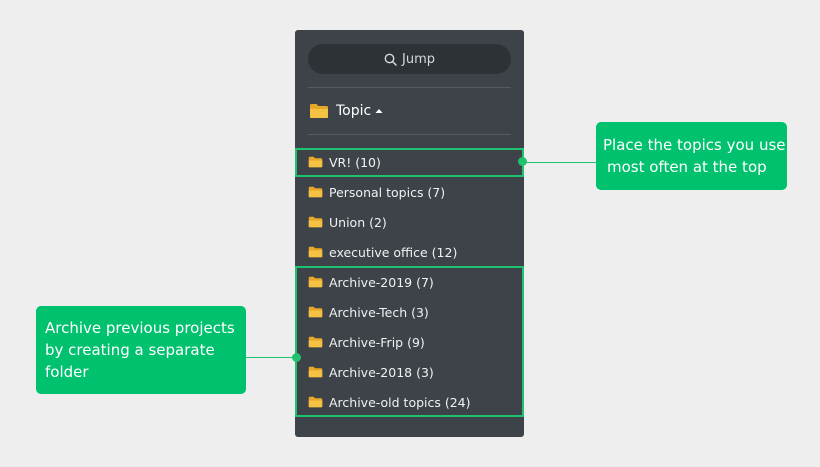  I want to click on topic-sort-header: Topic, so click(346, 111).